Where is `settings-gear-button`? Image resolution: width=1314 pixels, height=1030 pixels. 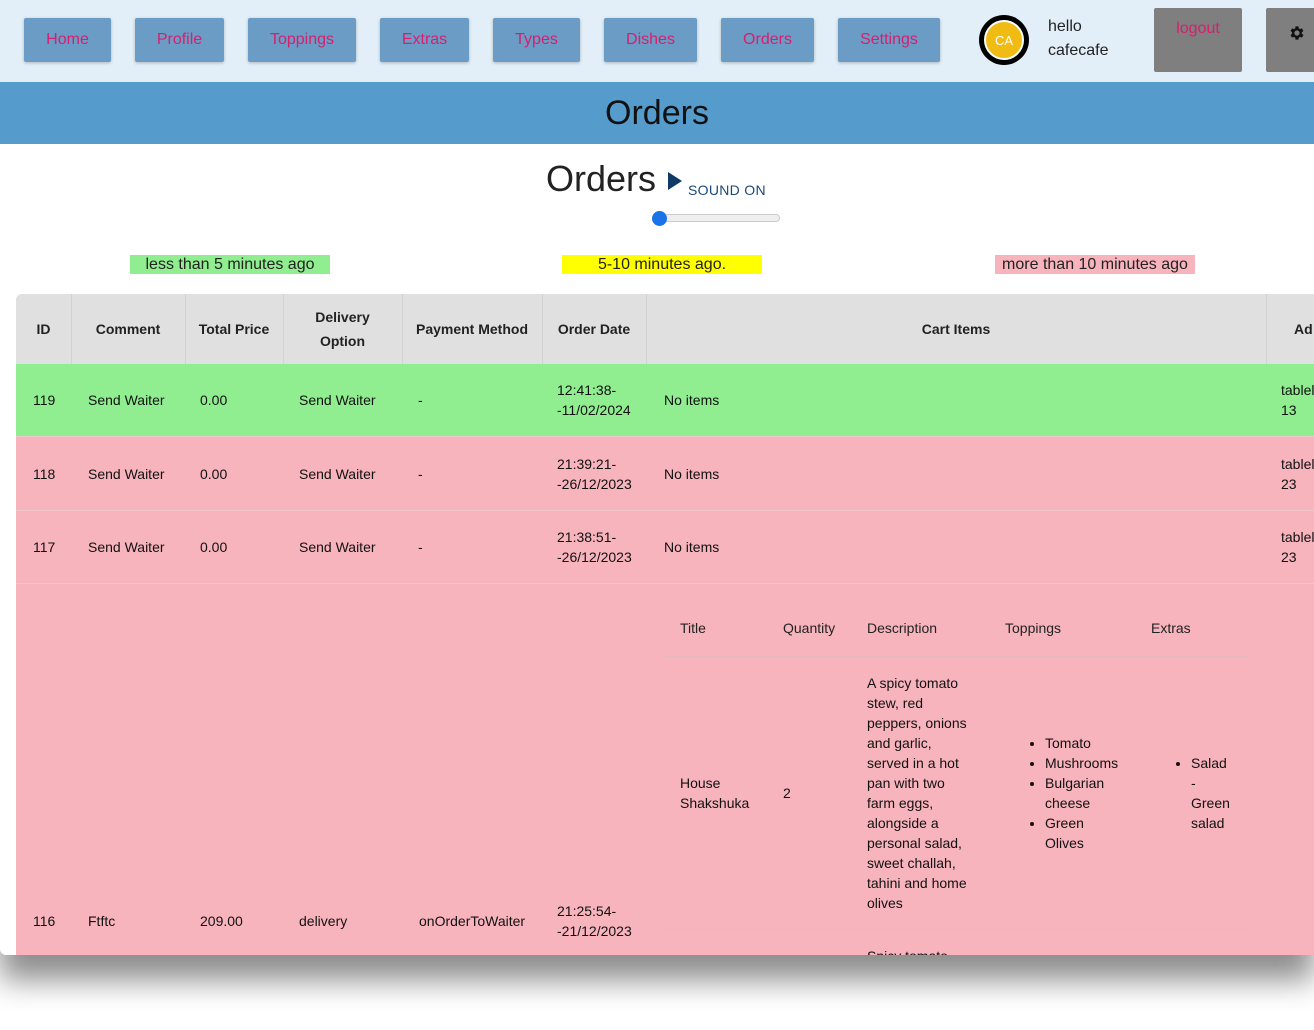
settings-gear-button is located at coordinates (1290, 40).